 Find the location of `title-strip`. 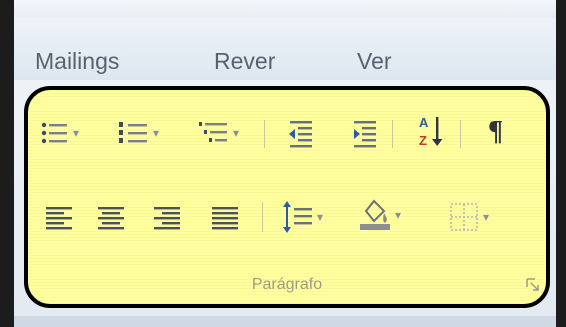

title-strip is located at coordinates (285, 9).